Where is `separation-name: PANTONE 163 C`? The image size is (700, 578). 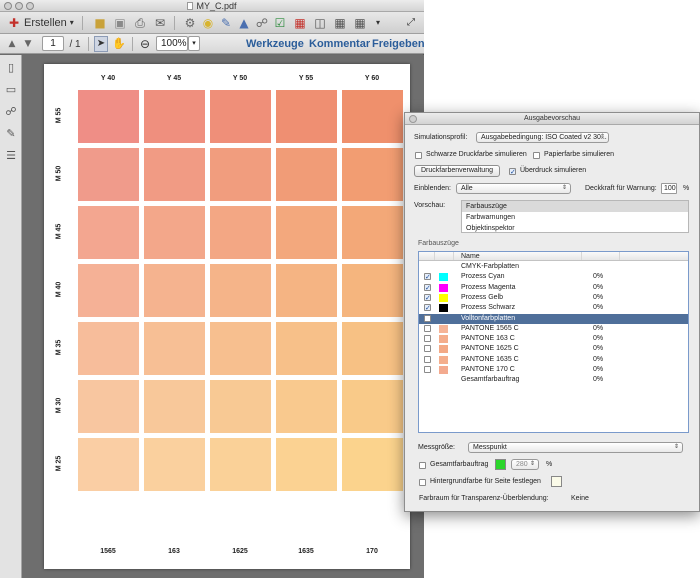 separation-name: PANTONE 163 C is located at coordinates (488, 339).